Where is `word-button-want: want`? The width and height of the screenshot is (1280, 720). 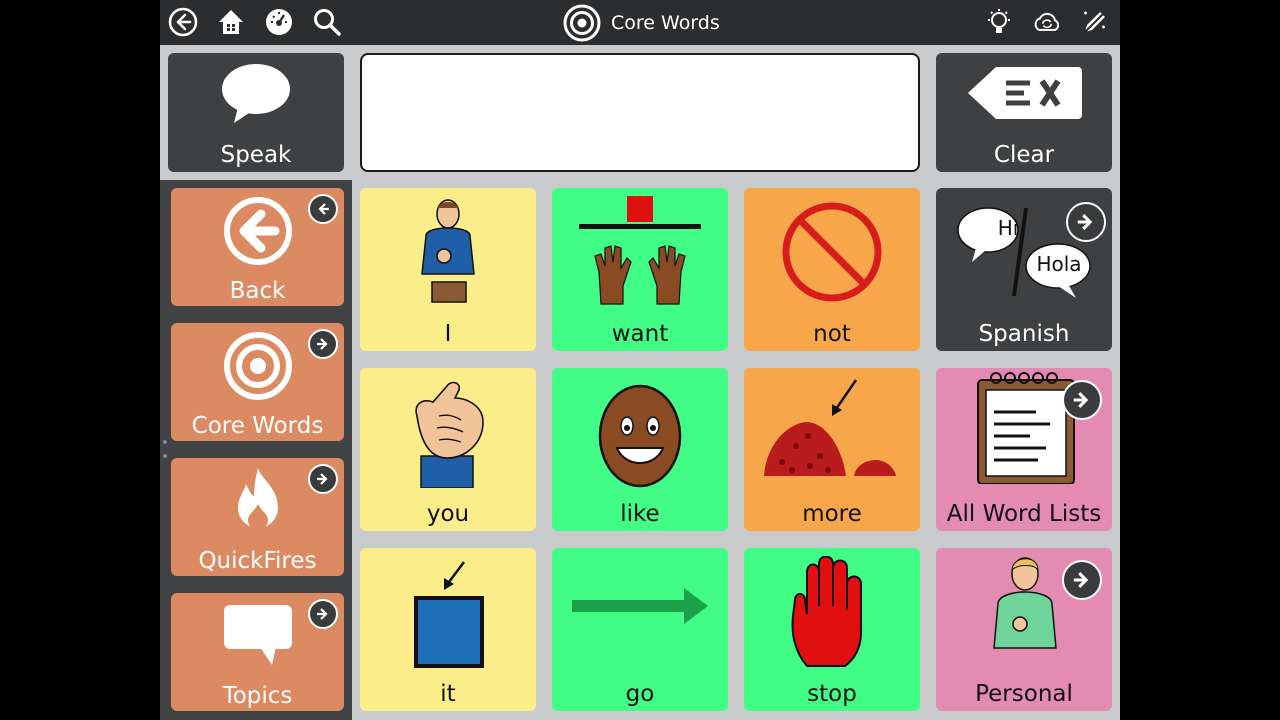
word-button-want: want is located at coordinates (640, 269).